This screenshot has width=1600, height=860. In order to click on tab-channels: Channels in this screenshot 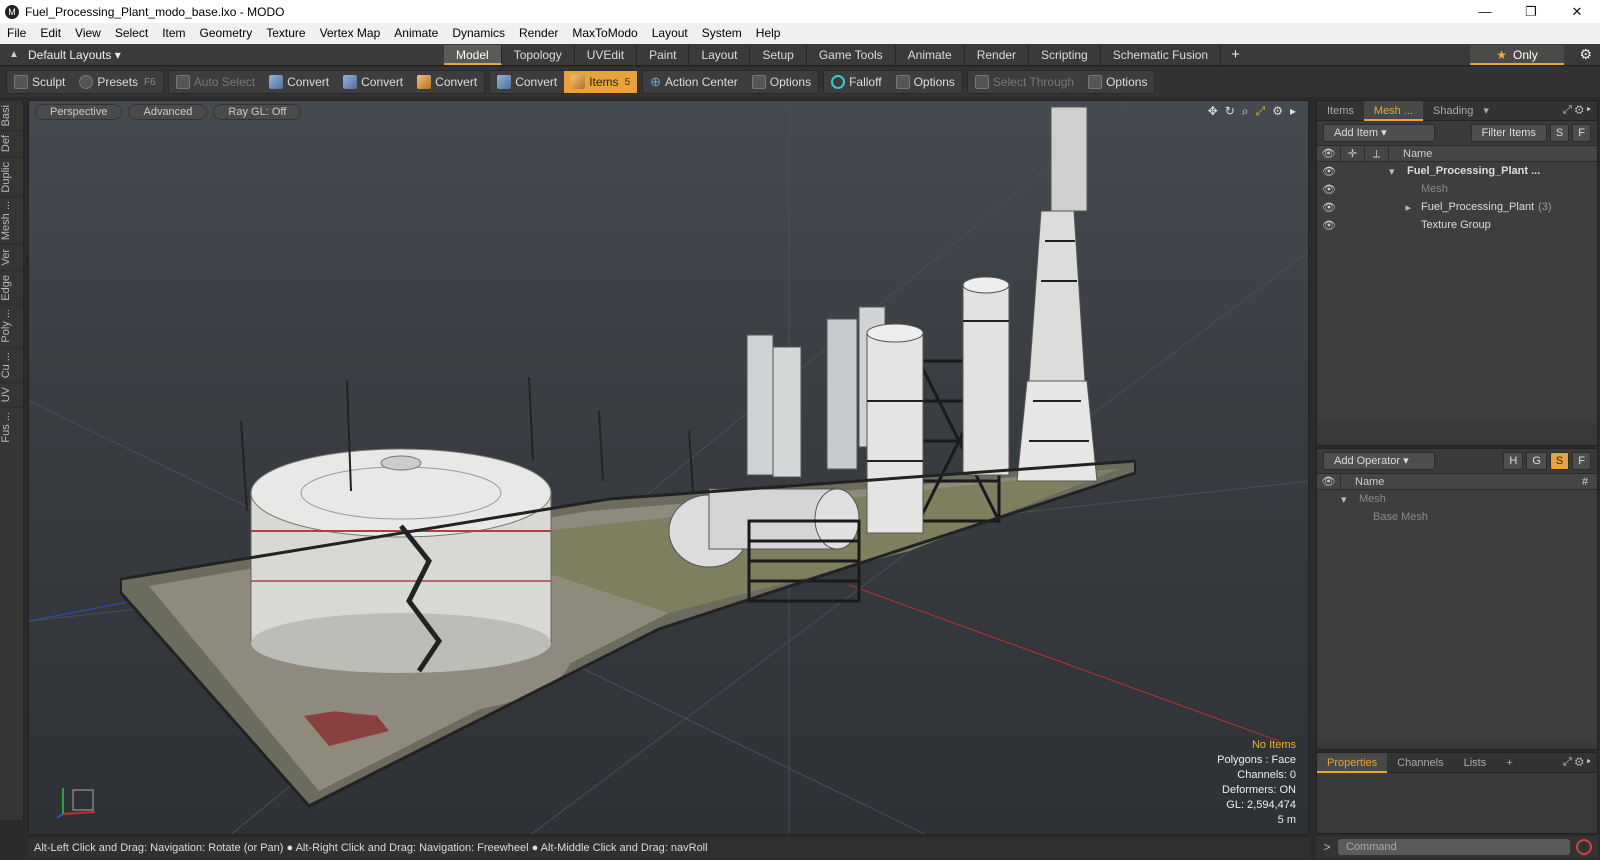, I will do `click(1420, 763)`.